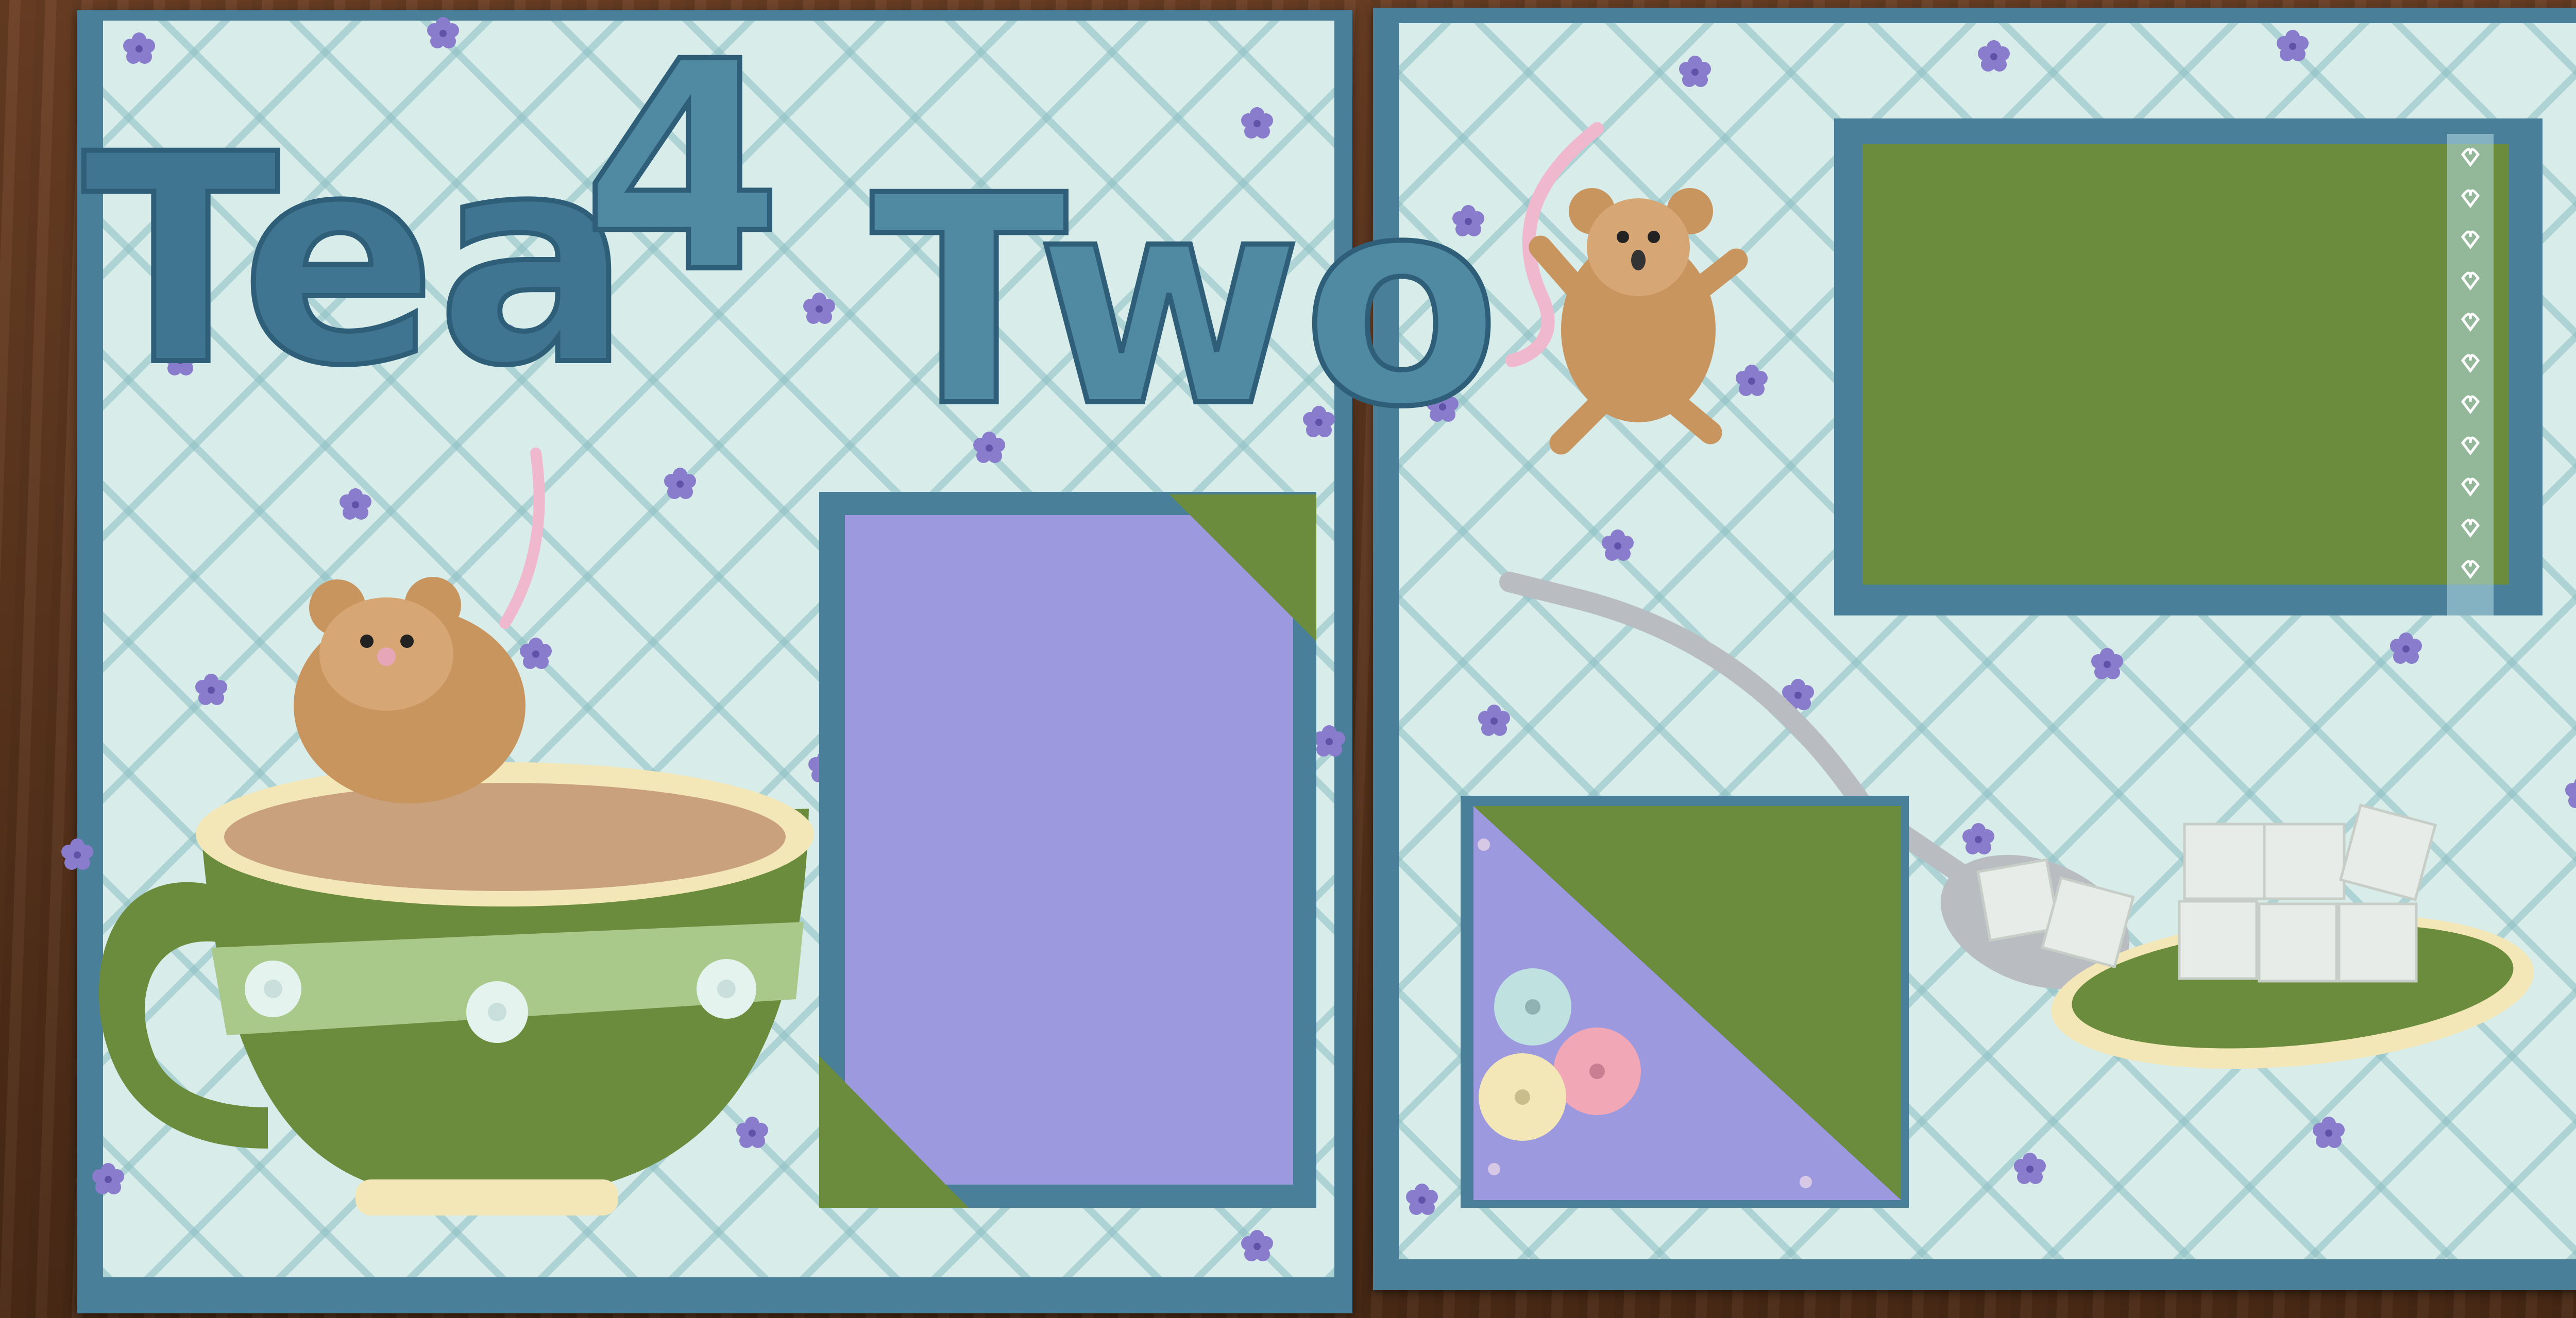 The image size is (2576, 1318). I want to click on right-photo-mat, so click(2188, 366).